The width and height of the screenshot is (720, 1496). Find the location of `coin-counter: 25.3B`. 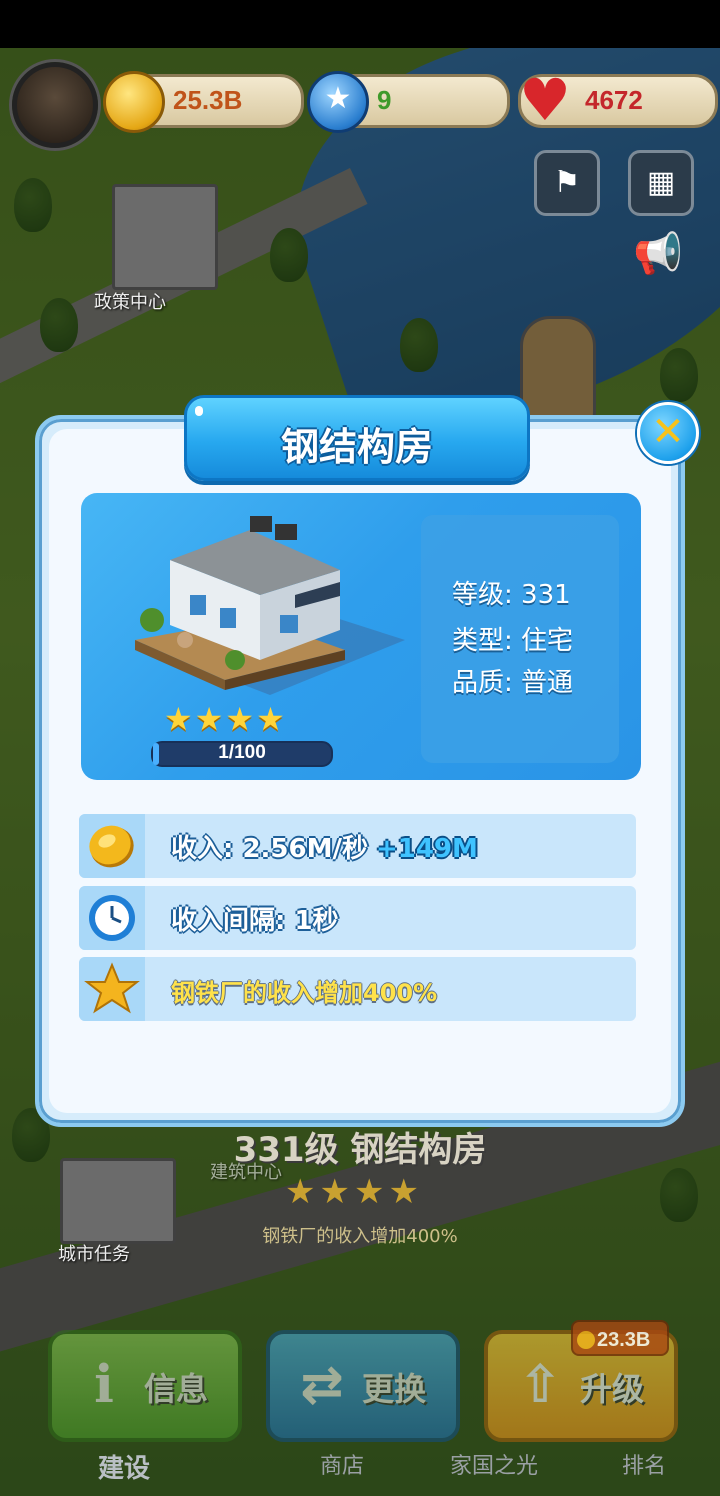

coin-counter: 25.3B is located at coordinates (203, 102).